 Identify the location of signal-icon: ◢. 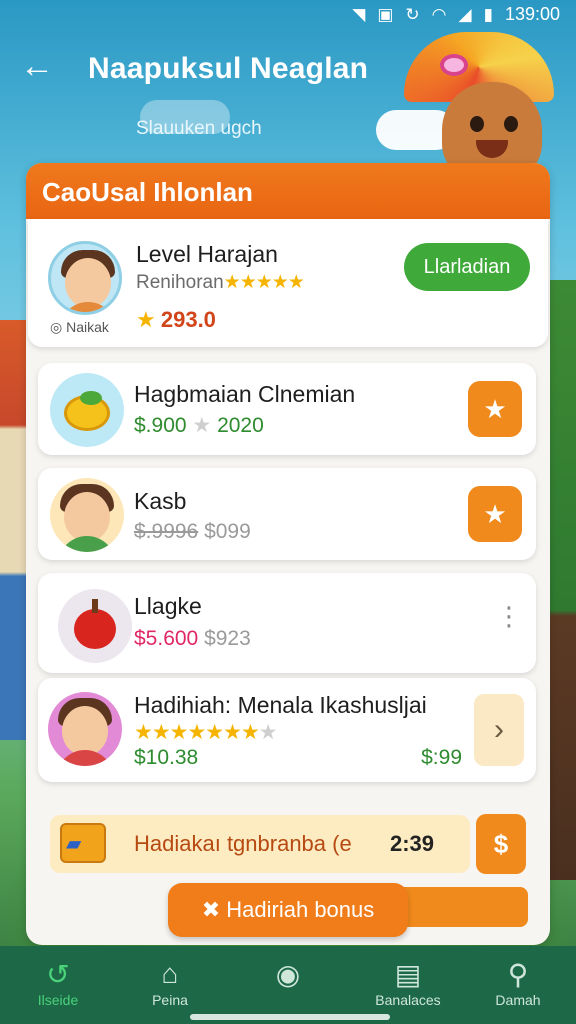
(465, 14).